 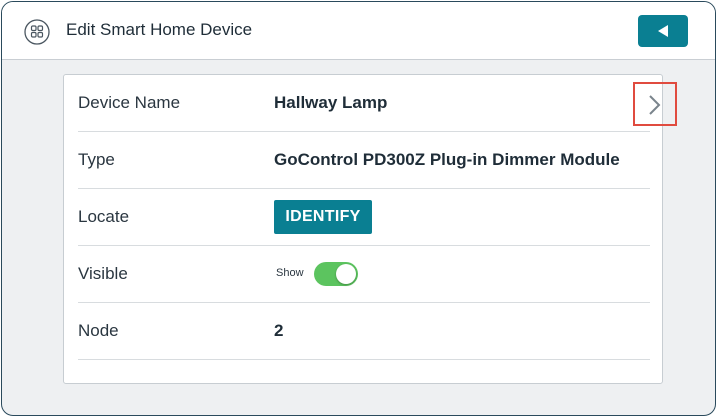 I want to click on identify-button: IDENTIFY, so click(x=323, y=217).